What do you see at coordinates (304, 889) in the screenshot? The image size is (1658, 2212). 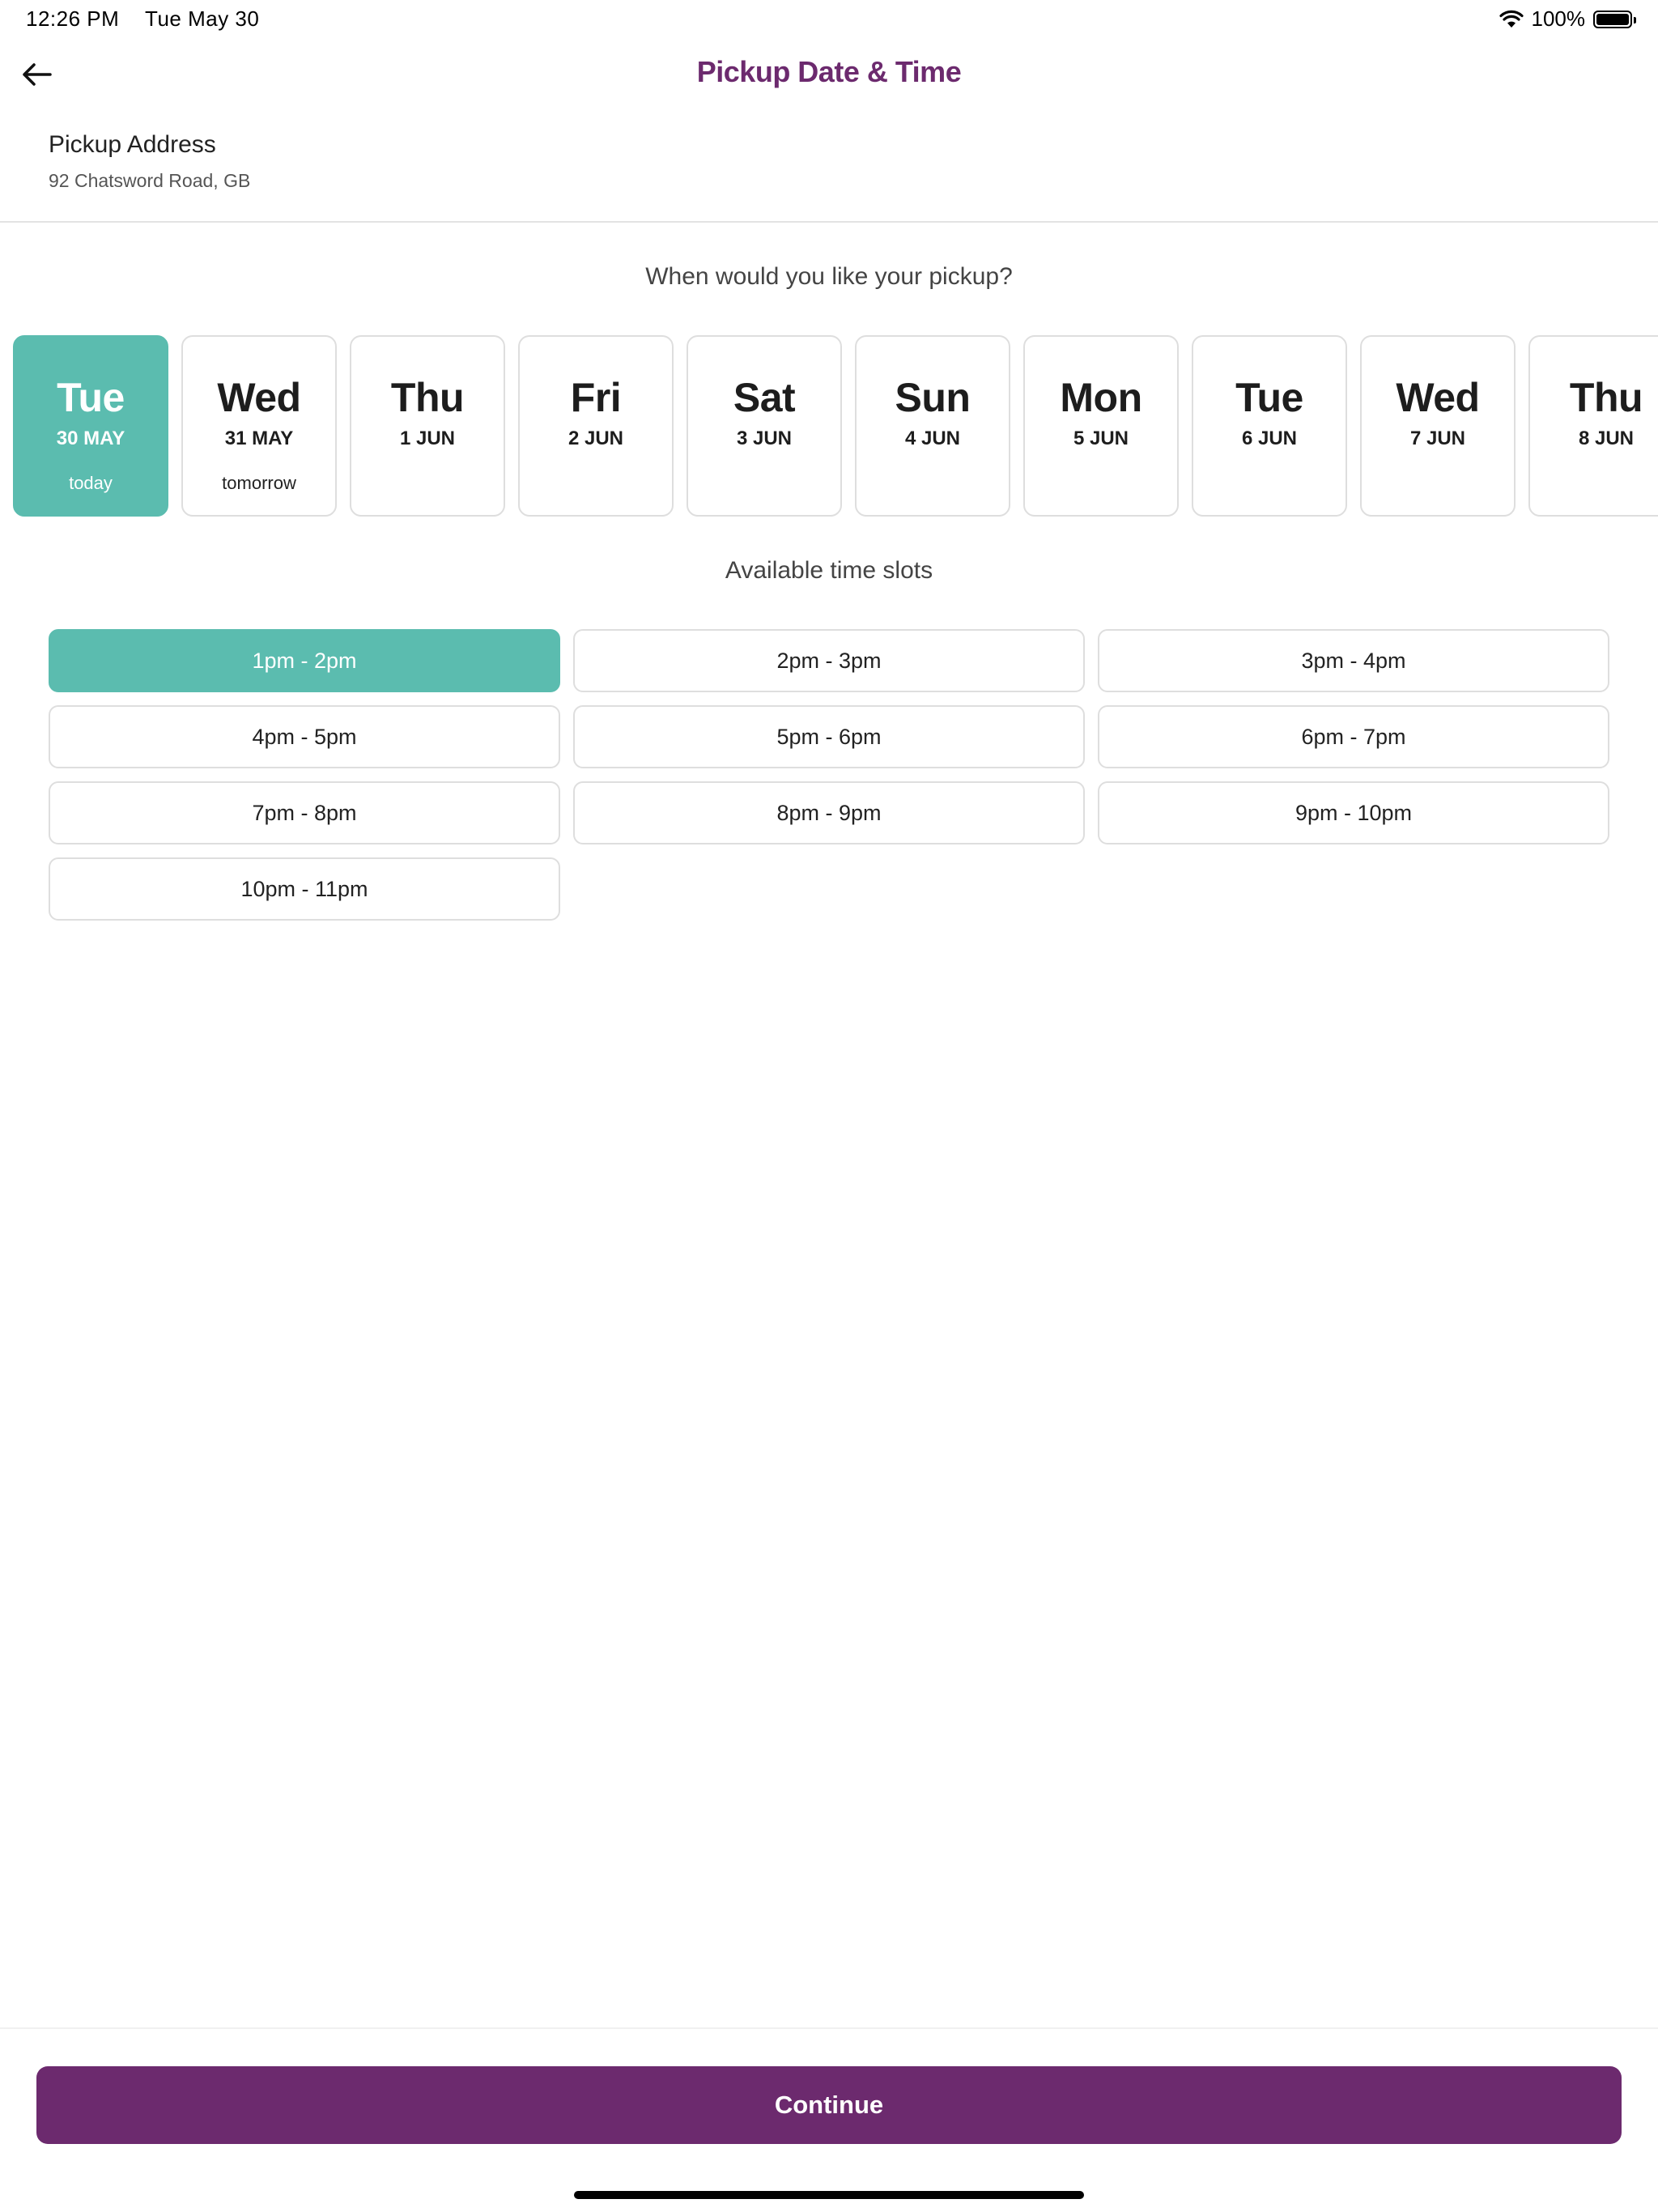 I see `time-slot-button: 10pm - 11pm` at bounding box center [304, 889].